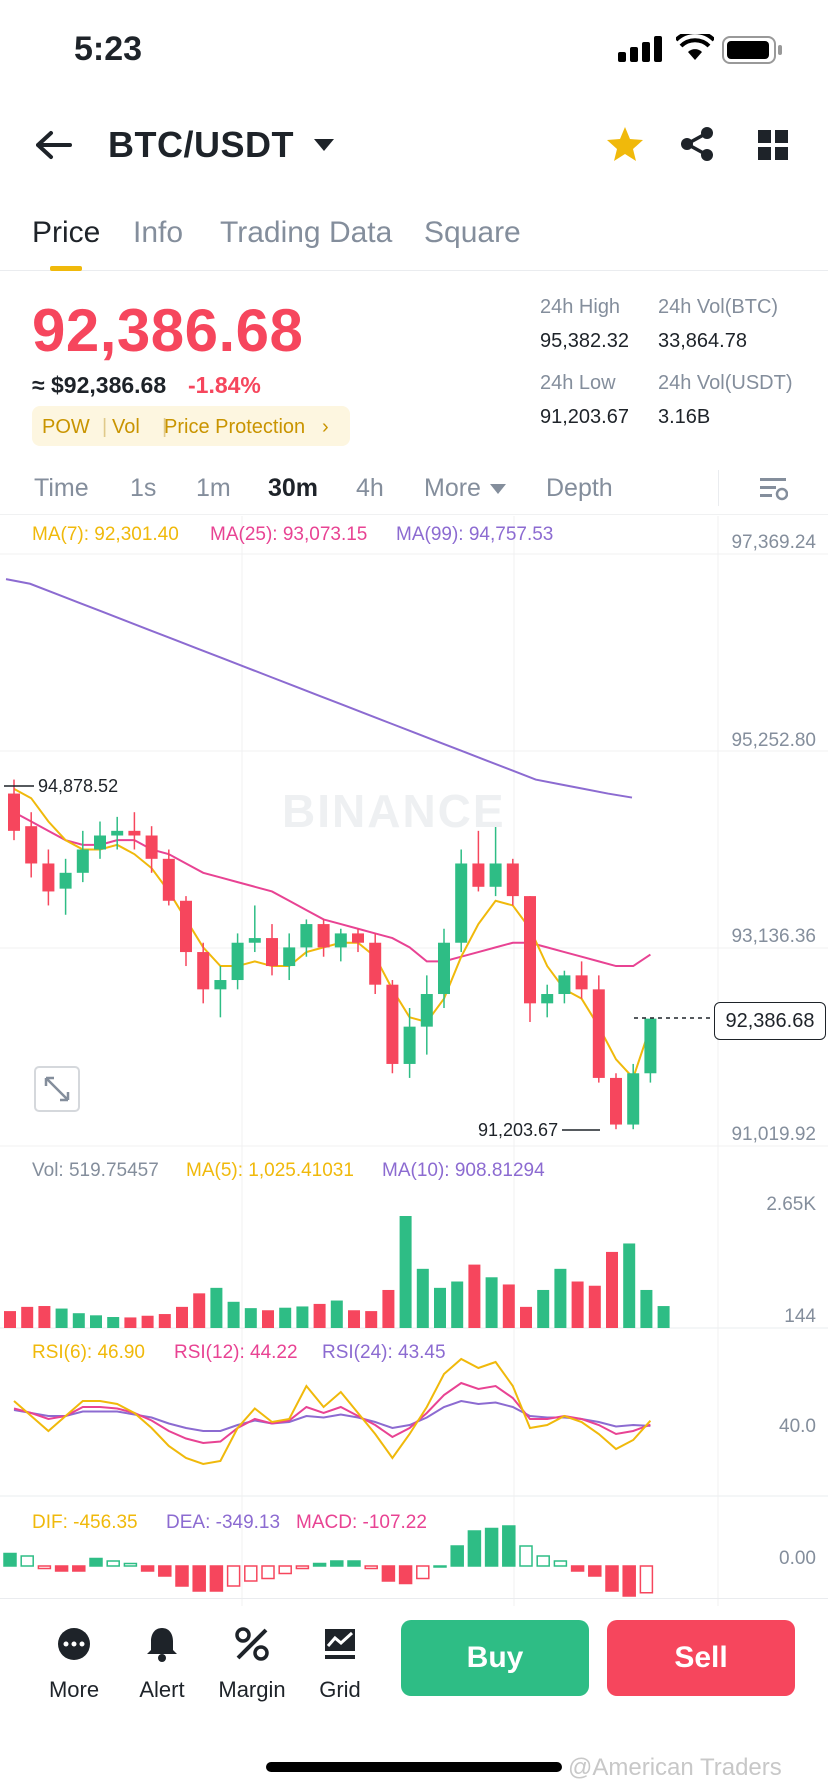  What do you see at coordinates (579, 488) in the screenshot?
I see `tf-depth: Depth` at bounding box center [579, 488].